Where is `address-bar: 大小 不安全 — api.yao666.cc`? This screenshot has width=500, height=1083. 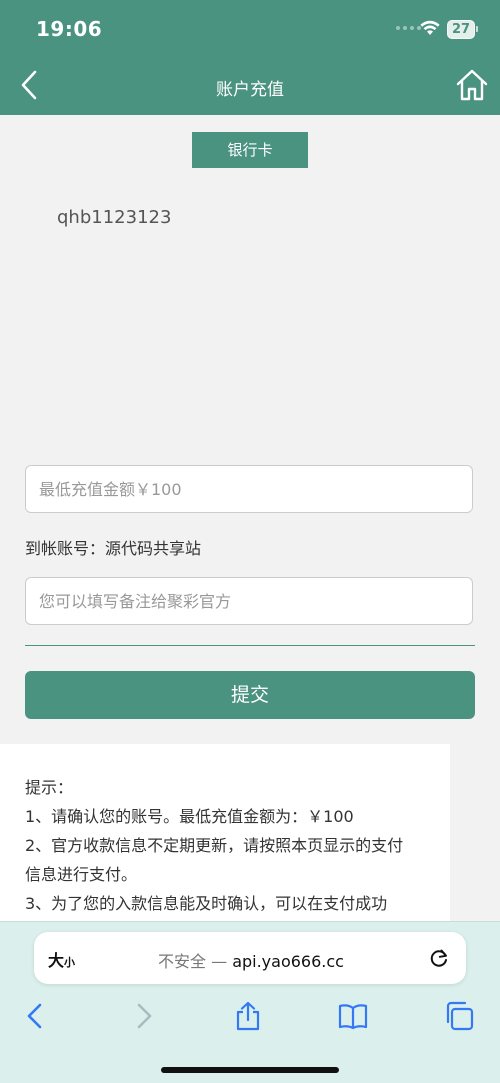 address-bar: 大小 不安全 — api.yao666.cc is located at coordinates (250, 958).